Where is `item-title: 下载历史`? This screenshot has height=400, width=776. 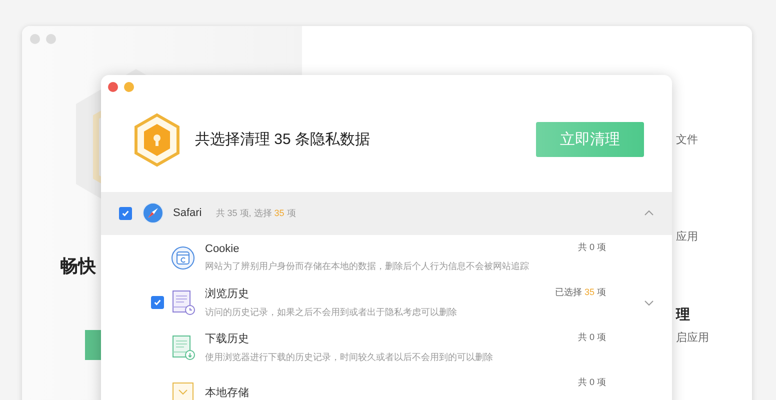 item-title: 下载历史 is located at coordinates (227, 339).